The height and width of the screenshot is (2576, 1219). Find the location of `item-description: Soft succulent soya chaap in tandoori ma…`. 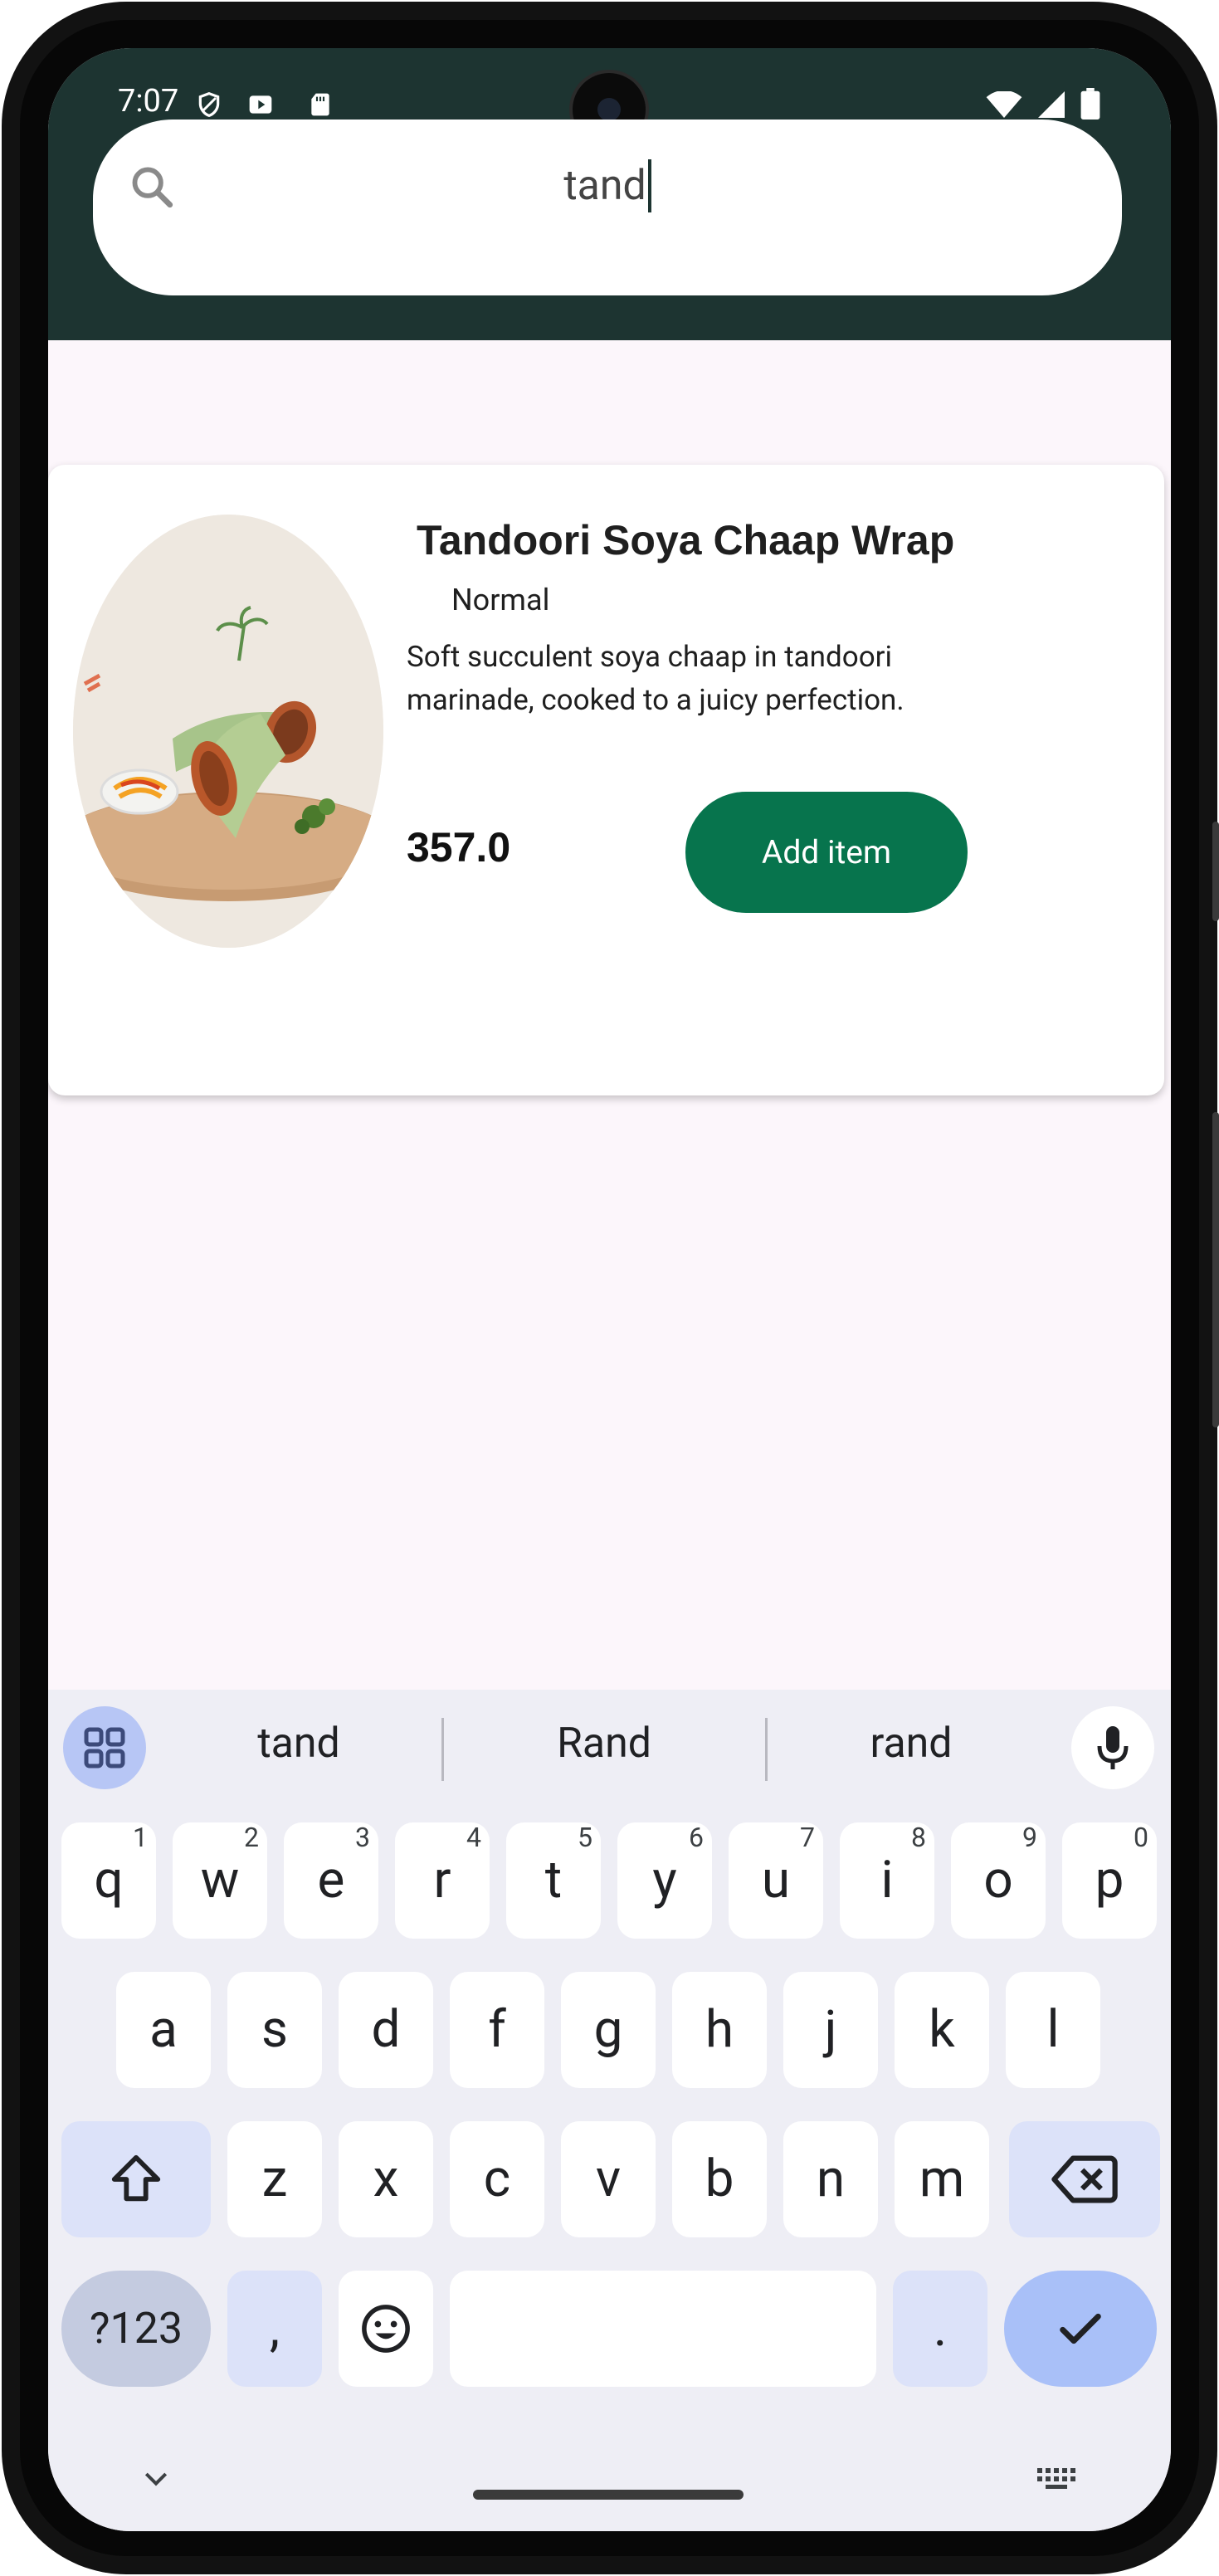

item-description: Soft succulent soya chaap in tandoori ma… is located at coordinates (656, 678).